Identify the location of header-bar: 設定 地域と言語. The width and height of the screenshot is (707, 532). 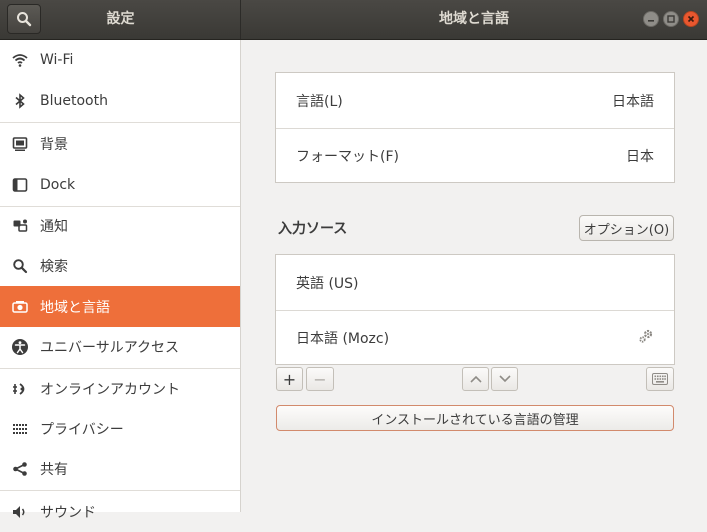
(353, 20).